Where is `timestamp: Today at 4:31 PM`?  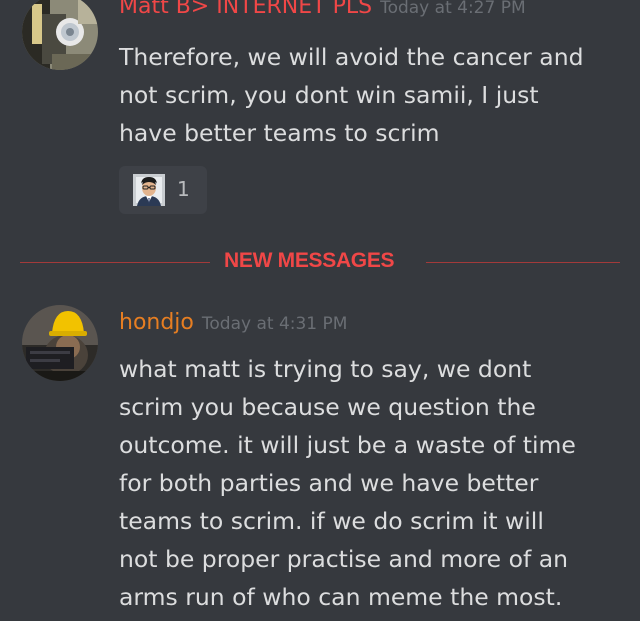 timestamp: Today at 4:31 PM is located at coordinates (275, 324).